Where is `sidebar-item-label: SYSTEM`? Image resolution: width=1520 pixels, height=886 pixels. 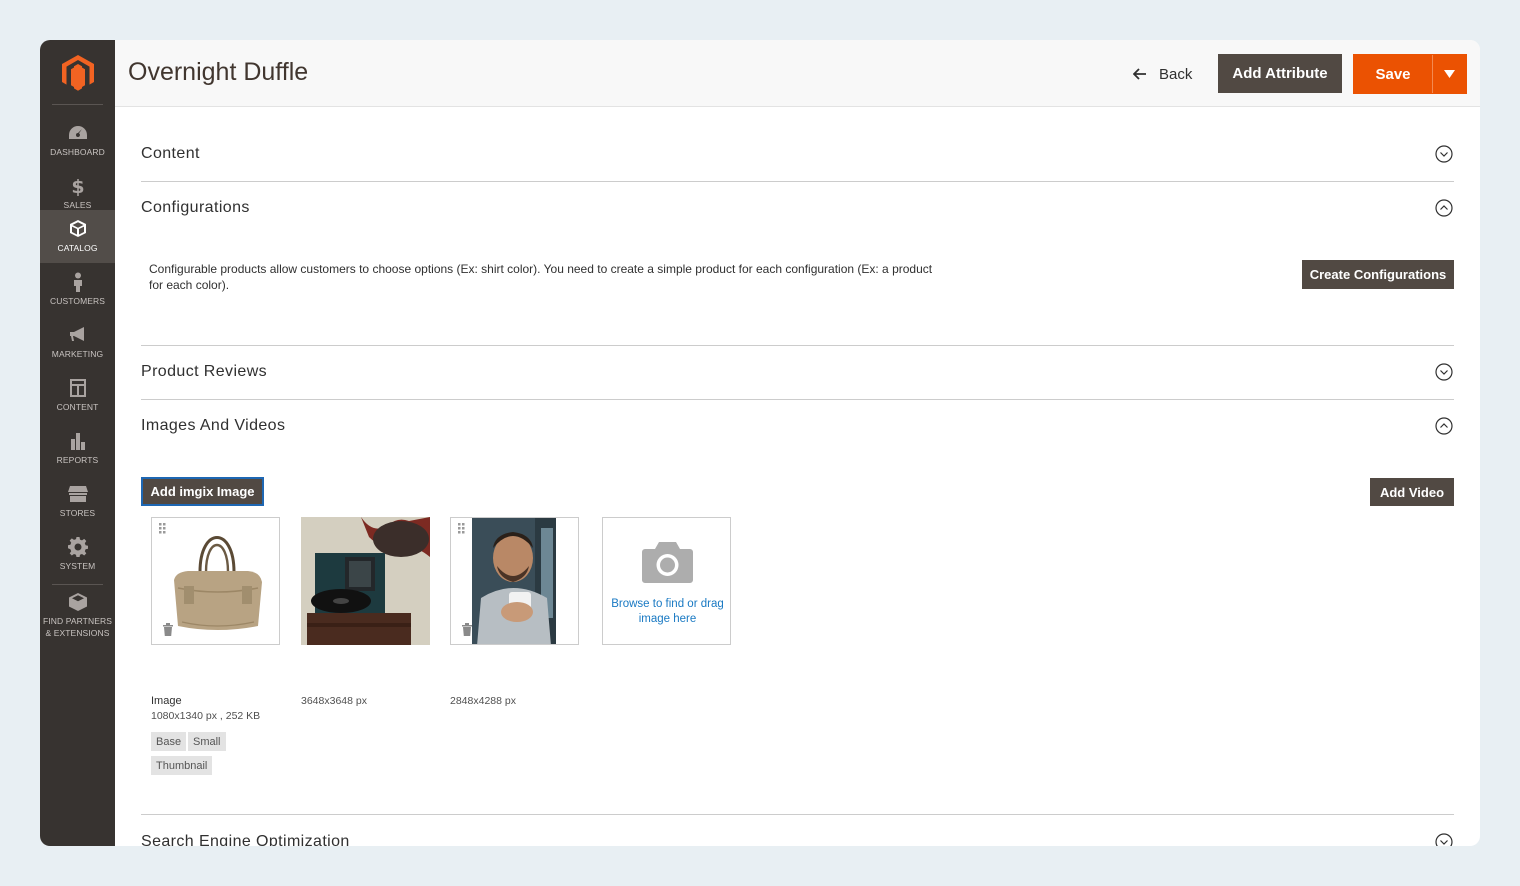
sidebar-item-label: SYSTEM is located at coordinates (77, 566).